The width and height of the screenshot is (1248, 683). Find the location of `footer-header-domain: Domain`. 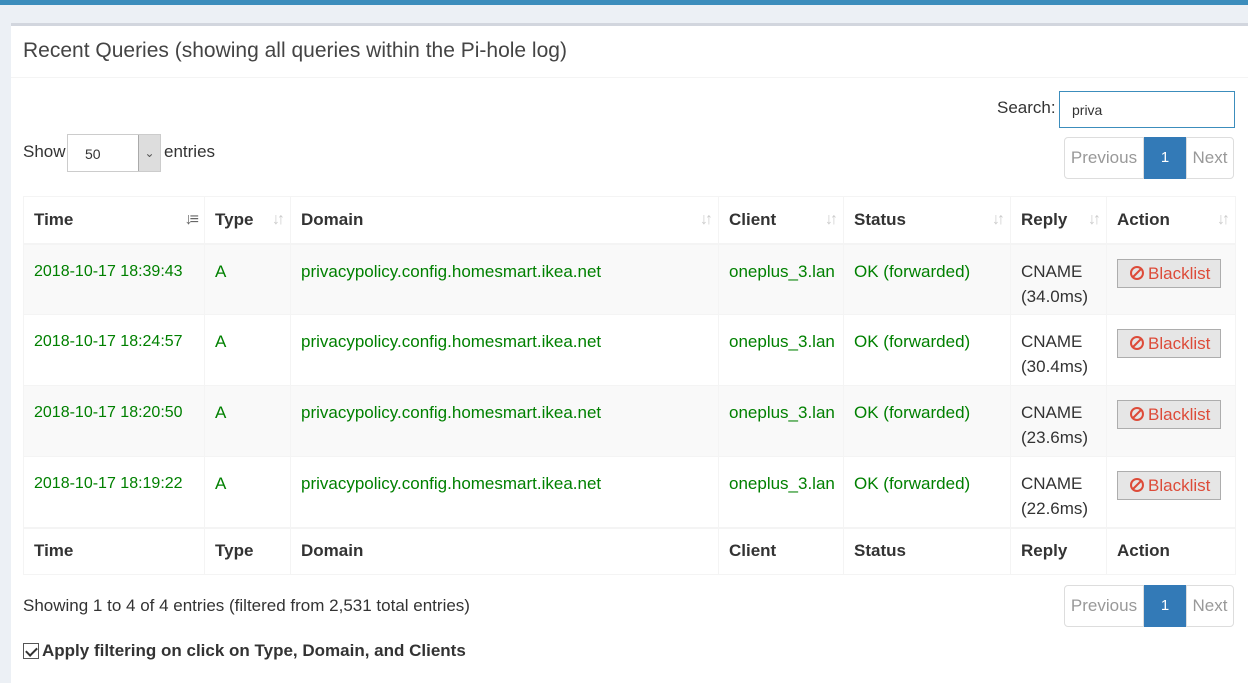

footer-header-domain: Domain is located at coordinates (504, 550).